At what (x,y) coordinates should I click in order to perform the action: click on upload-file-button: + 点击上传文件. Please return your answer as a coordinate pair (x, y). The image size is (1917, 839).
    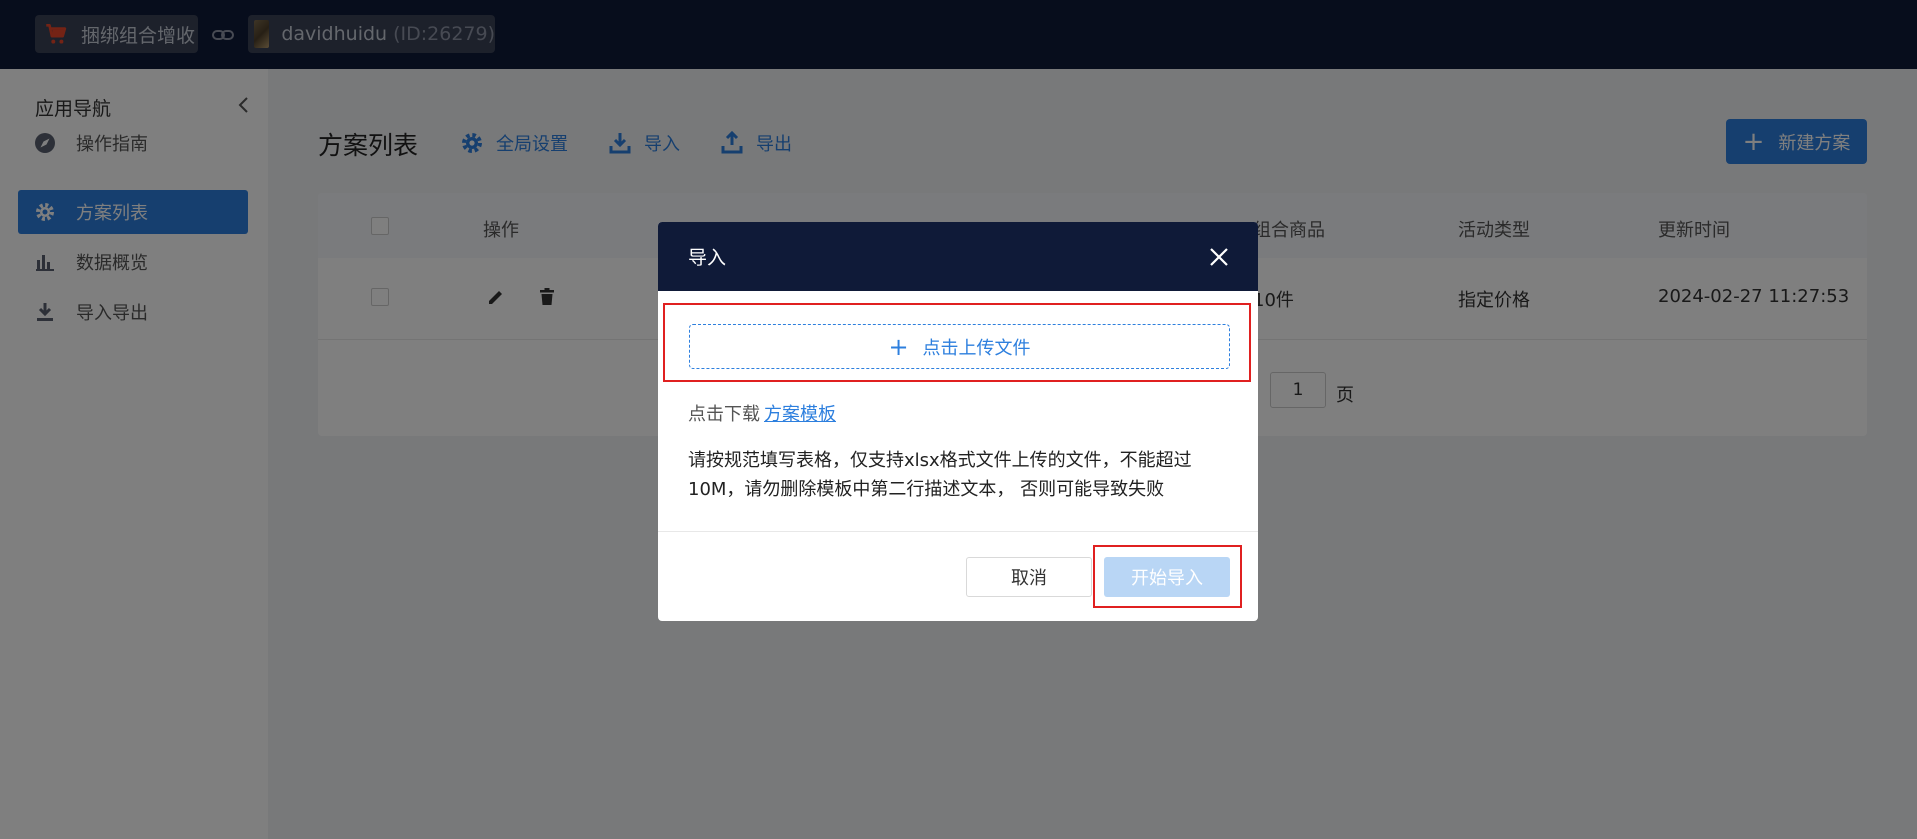
    Looking at the image, I should click on (959, 346).